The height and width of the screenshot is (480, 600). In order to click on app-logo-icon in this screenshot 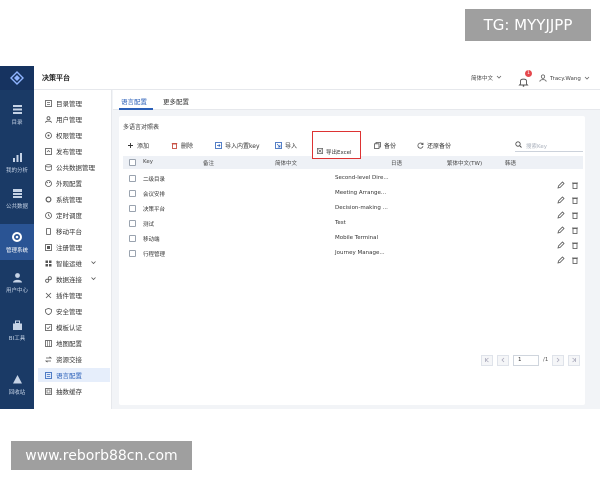, I will do `click(17, 78)`.